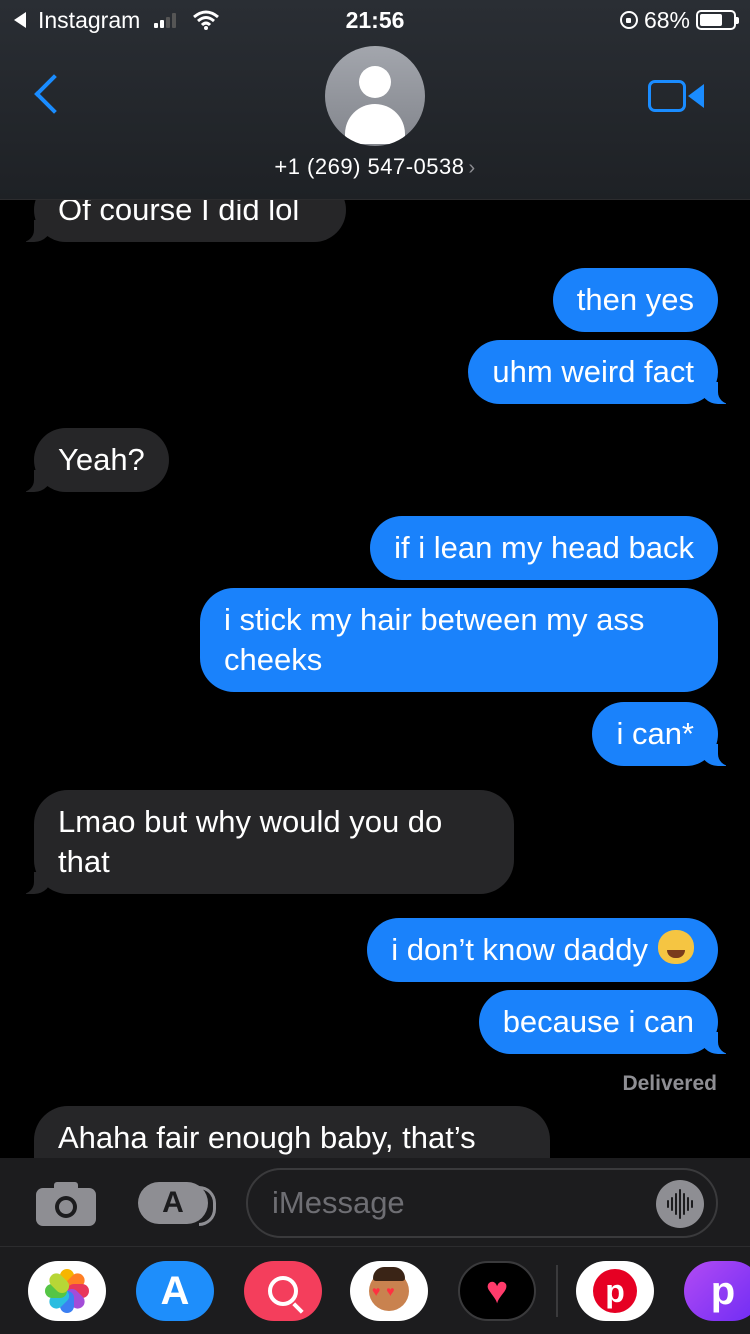 The image size is (750, 1334). What do you see at coordinates (89, 19) in the screenshot?
I see `back-app-label: Instagram` at bounding box center [89, 19].